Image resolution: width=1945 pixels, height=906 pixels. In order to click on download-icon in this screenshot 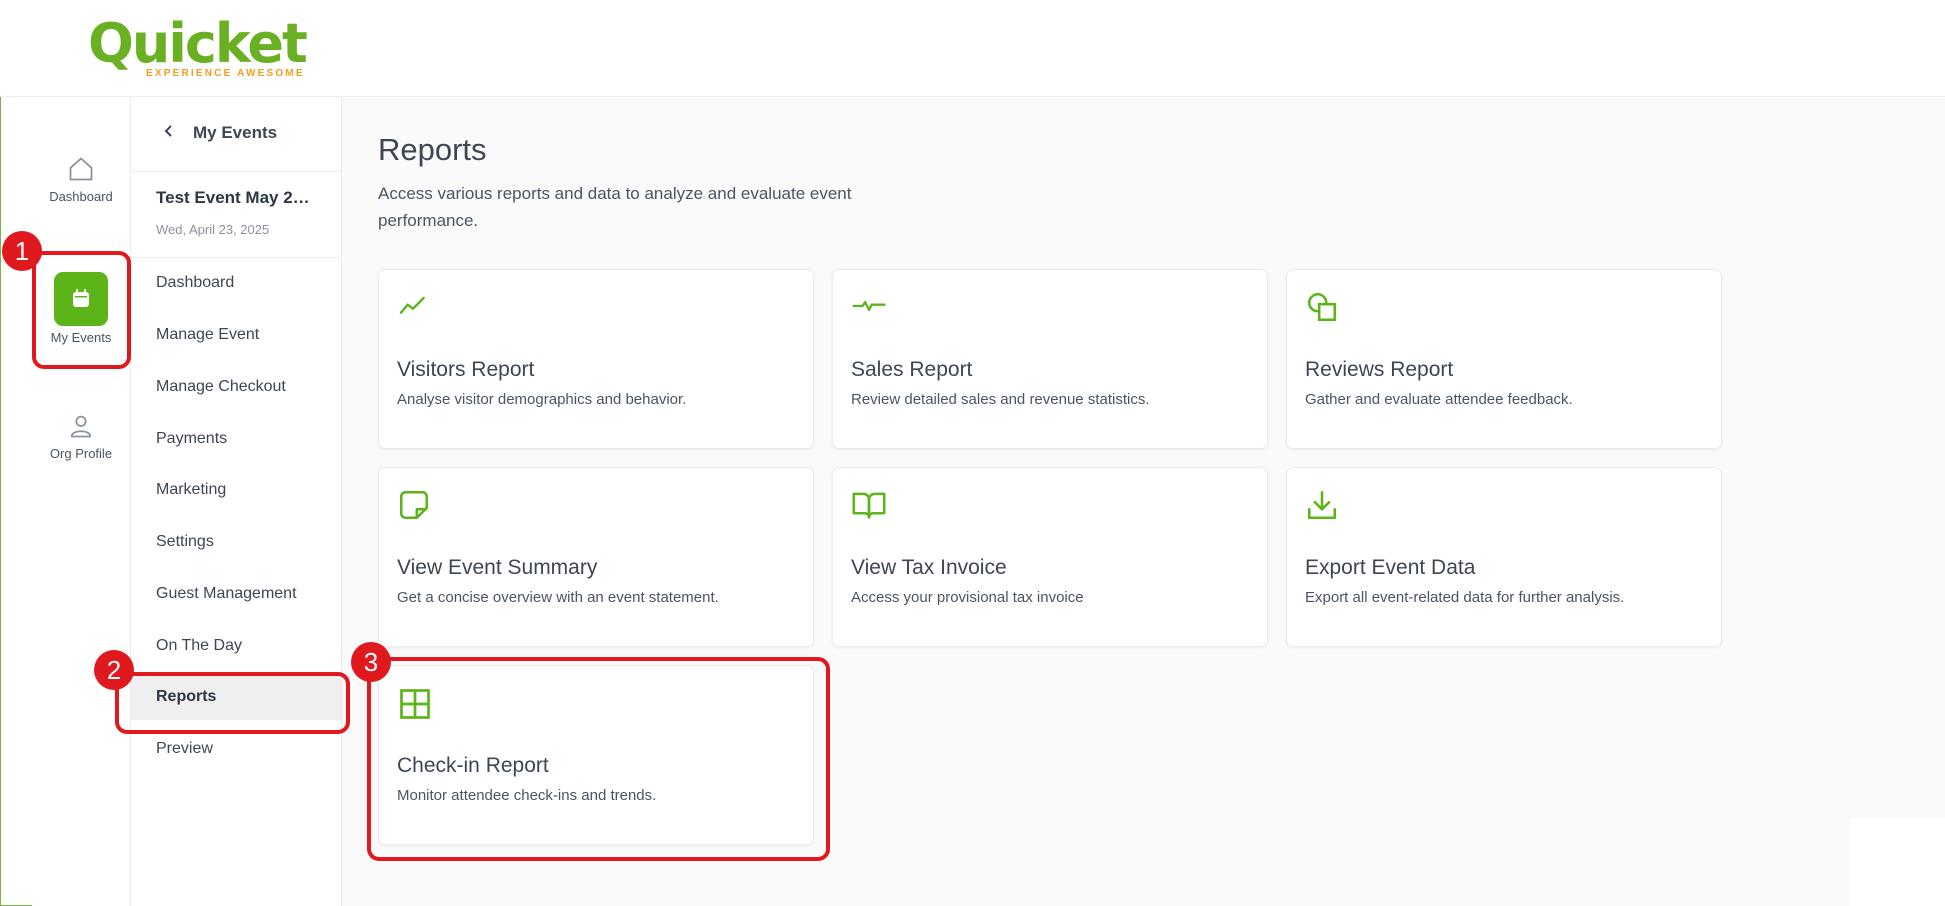, I will do `click(1322, 505)`.